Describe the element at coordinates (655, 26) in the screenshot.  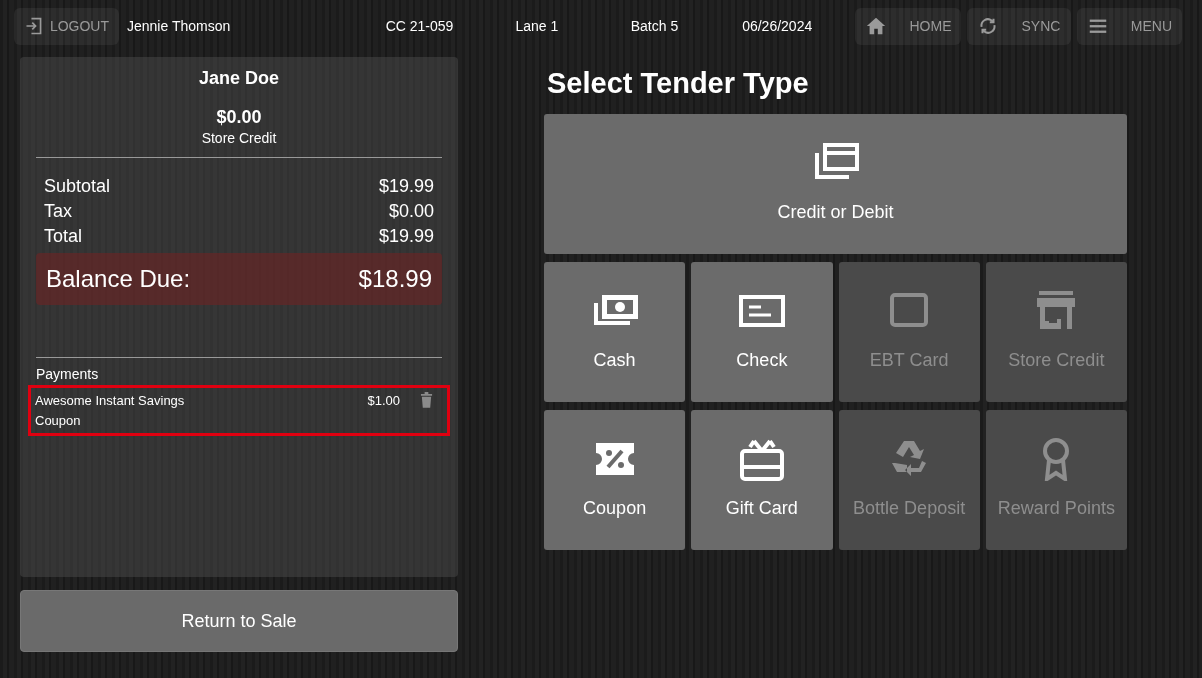
I see `batch-number: Batch 5` at that location.